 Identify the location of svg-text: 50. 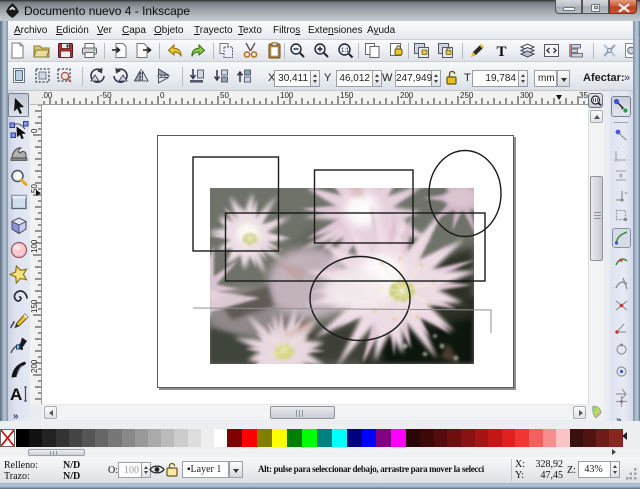
(224, 95).